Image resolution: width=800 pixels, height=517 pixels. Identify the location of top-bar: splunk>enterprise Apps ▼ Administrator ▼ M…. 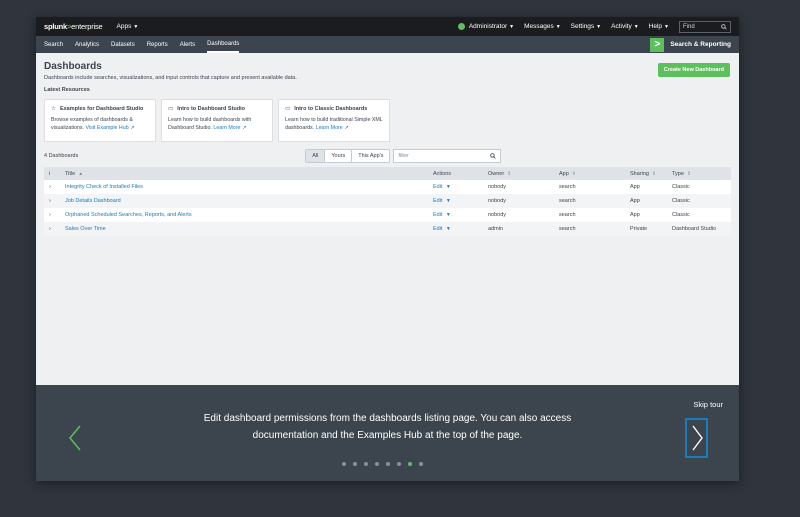
(387, 26).